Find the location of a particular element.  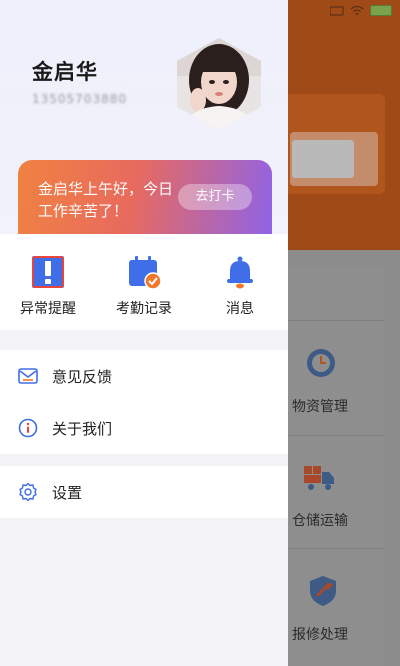

truck-icon is located at coordinates (319, 478).